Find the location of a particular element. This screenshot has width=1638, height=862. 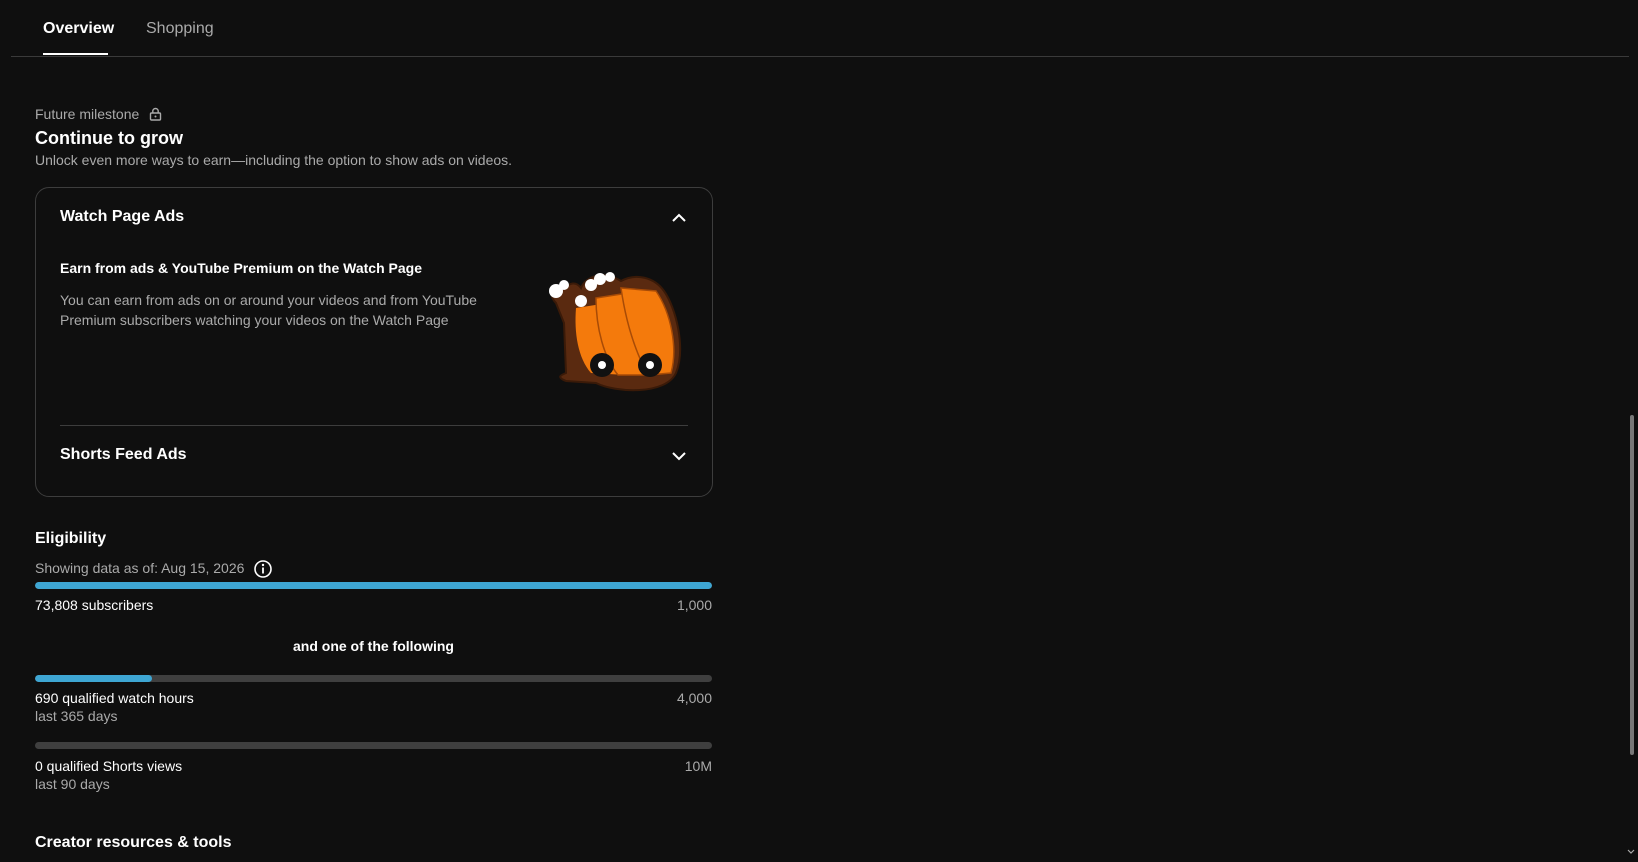

accordion-divider is located at coordinates (374, 425).